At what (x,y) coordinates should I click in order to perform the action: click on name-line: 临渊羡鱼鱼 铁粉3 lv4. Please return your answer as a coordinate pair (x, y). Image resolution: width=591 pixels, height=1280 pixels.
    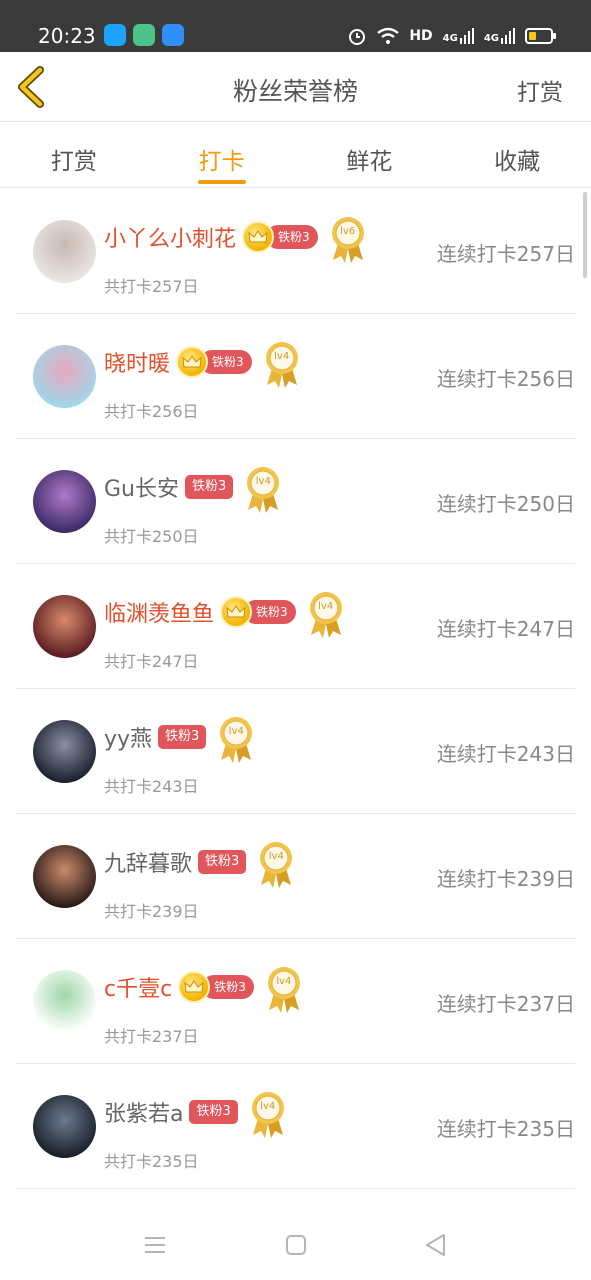
    Looking at the image, I should click on (225, 615).